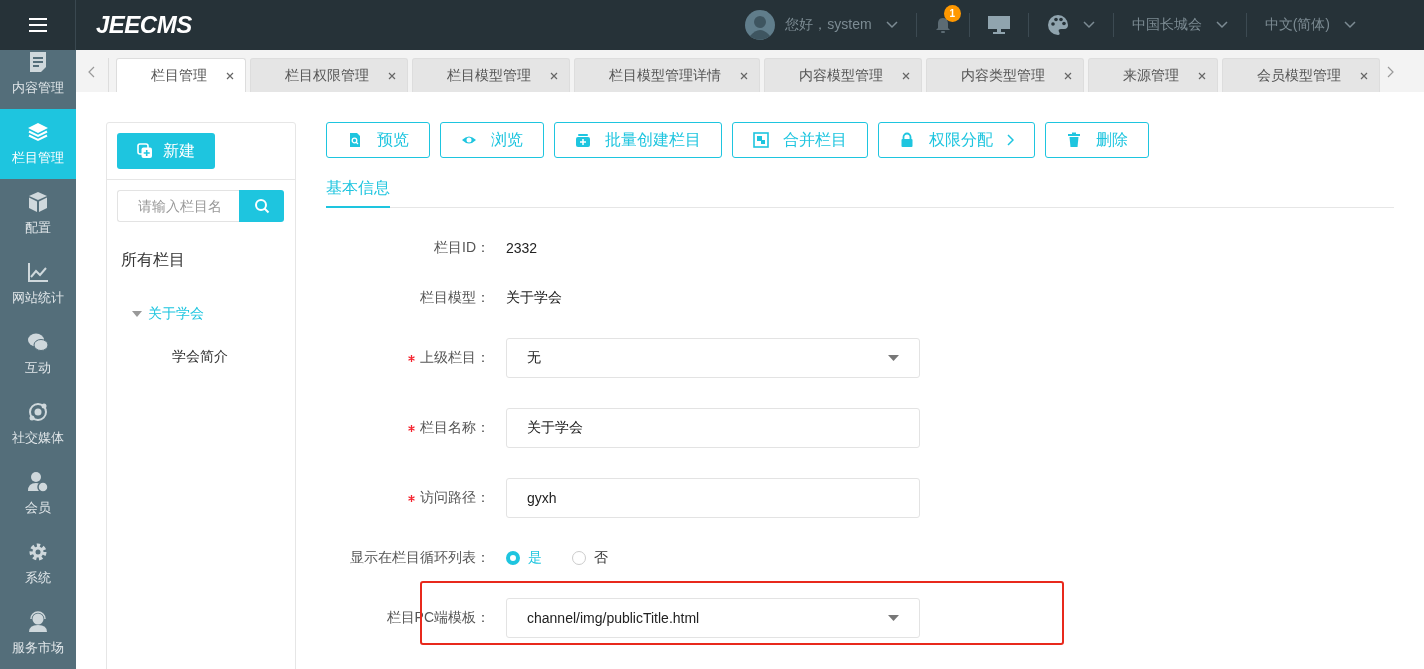 Image resolution: width=1424 pixels, height=669 pixels. Describe the element at coordinates (137, 314) in the screenshot. I see `caret-icon` at that location.